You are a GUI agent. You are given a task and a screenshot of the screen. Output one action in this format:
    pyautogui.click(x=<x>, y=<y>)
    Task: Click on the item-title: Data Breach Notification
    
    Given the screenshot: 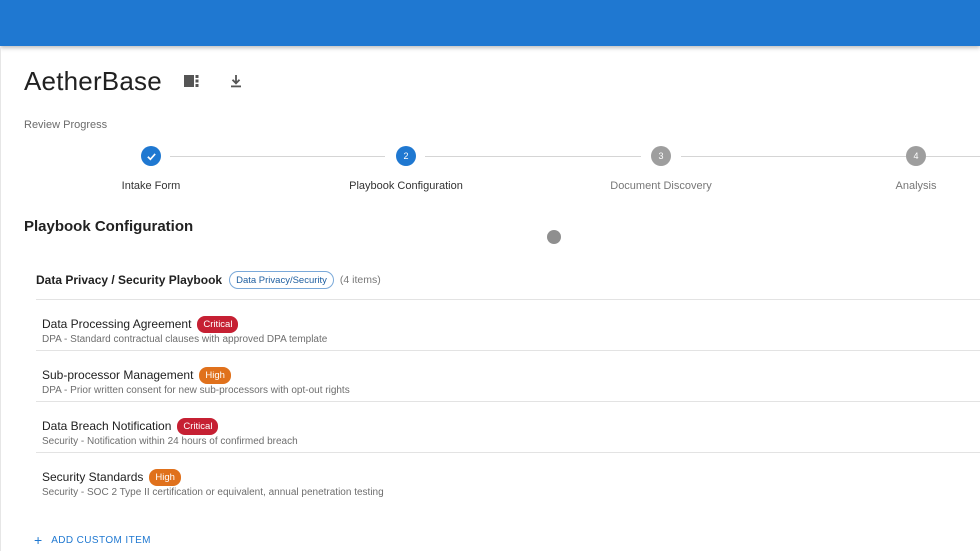 What is the action you would take?
    pyautogui.click(x=107, y=426)
    